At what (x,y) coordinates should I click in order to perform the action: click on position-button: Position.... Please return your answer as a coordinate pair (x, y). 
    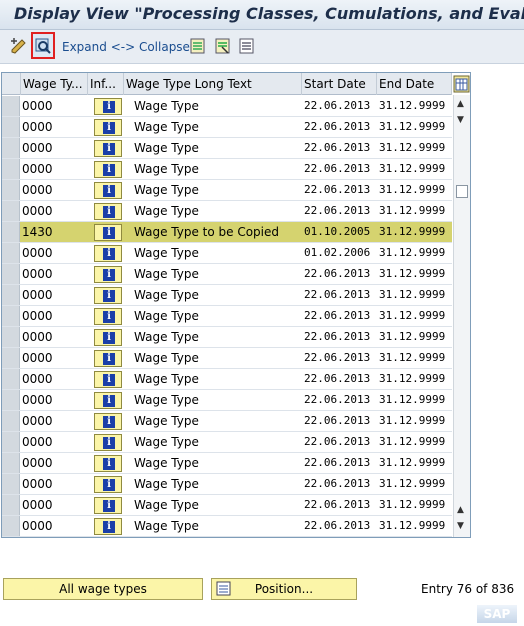
    Looking at the image, I should click on (284, 589).